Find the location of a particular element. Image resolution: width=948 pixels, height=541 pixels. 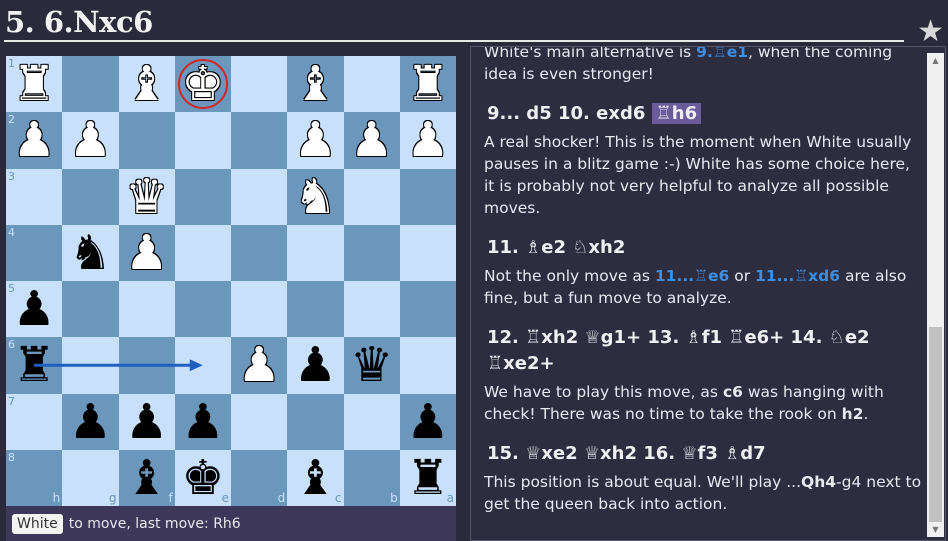

square-a2: ♟ is located at coordinates (427, 140).